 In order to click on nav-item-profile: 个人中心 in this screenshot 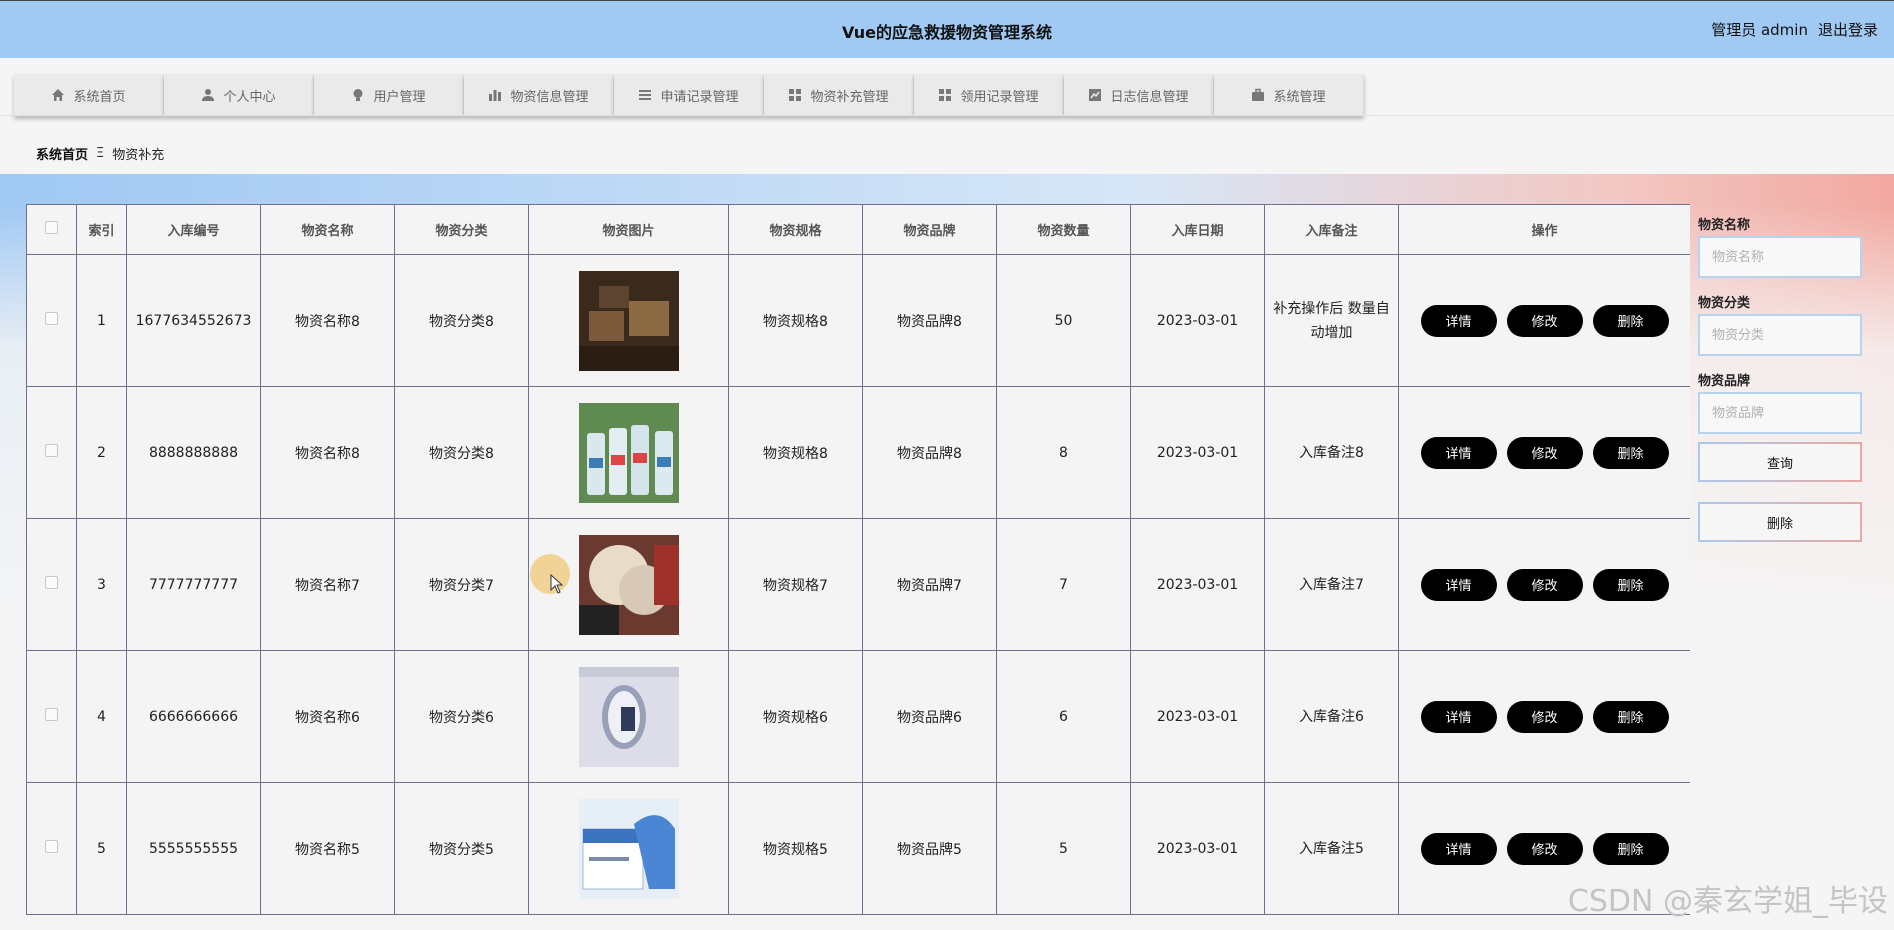, I will do `click(239, 95)`.